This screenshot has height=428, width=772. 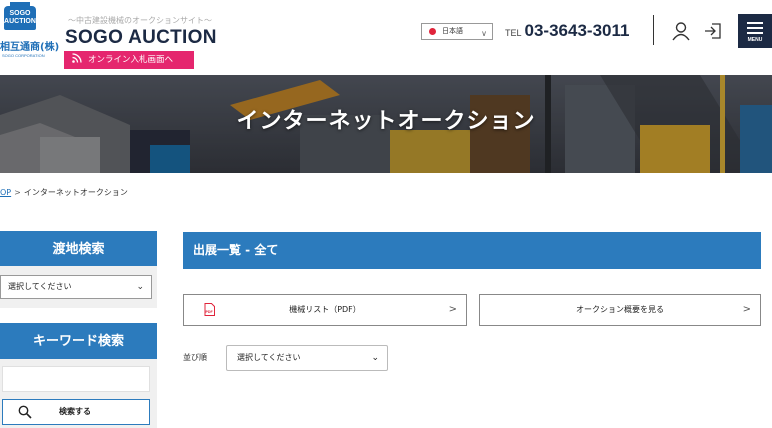 What do you see at coordinates (141, 38) in the screenshot?
I see `brand-title: SOGO AUCTION` at bounding box center [141, 38].